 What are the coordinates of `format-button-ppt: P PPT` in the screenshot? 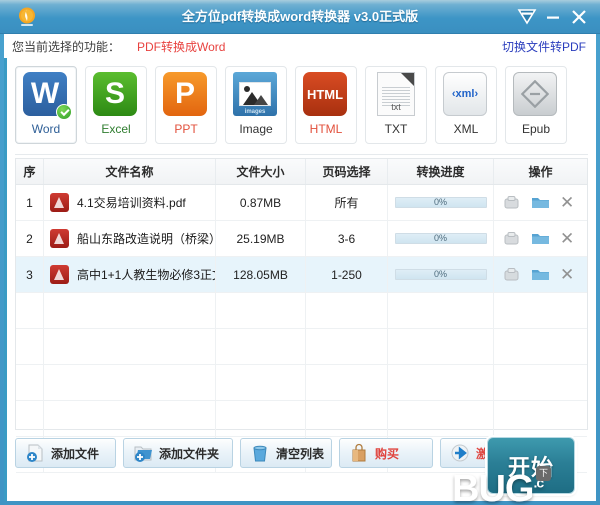 It's located at (186, 105).